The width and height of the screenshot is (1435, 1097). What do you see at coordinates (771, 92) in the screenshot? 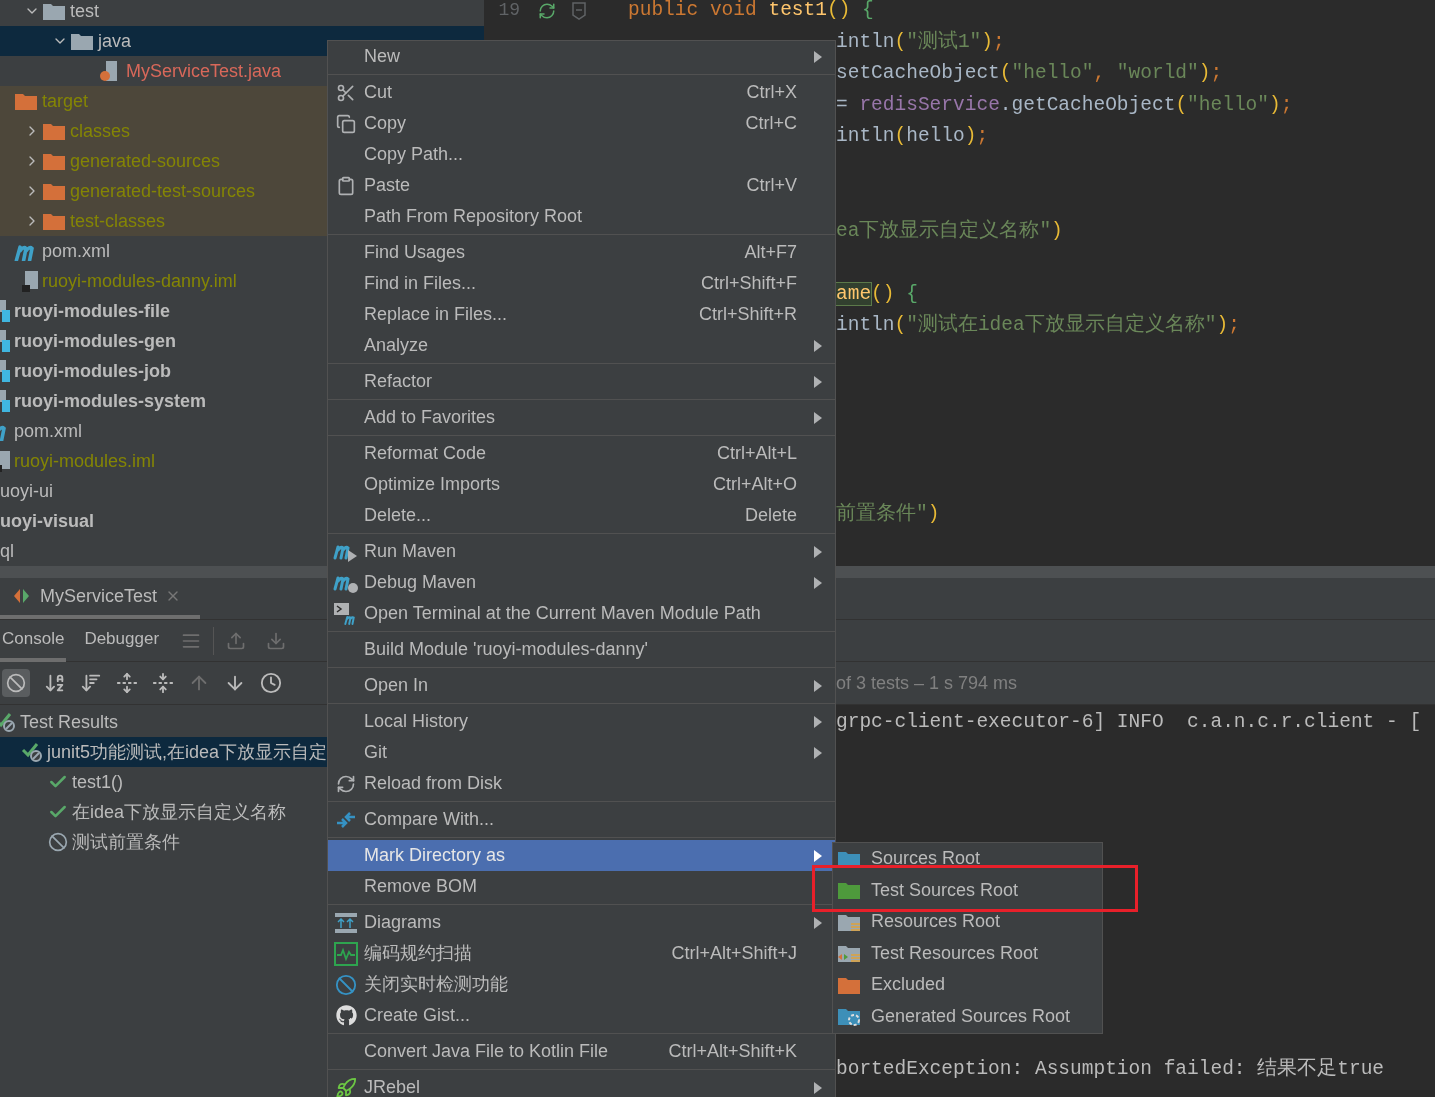
I see `shortcut-text: Ctrl+X` at bounding box center [771, 92].